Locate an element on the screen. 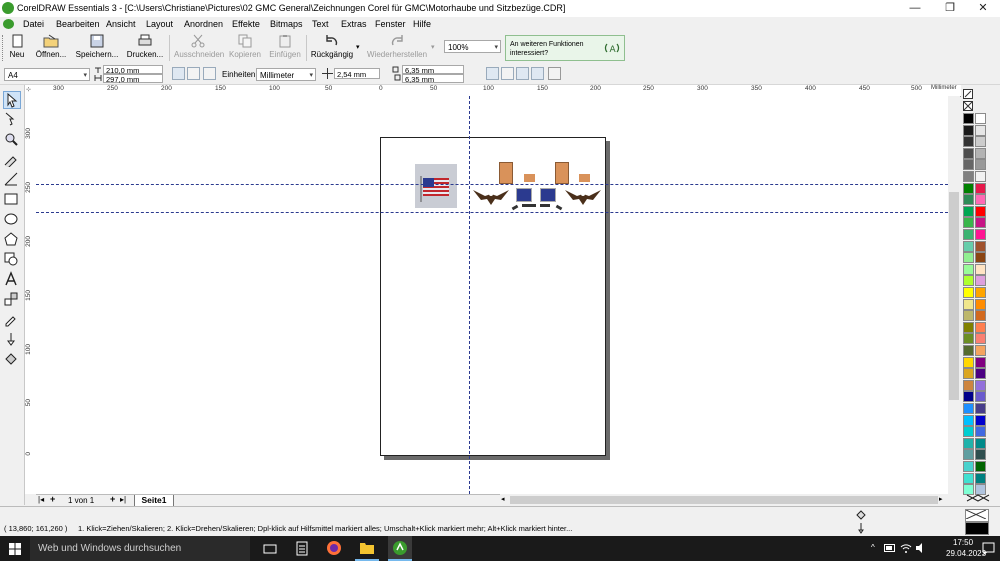  nudge-distance-input: 2,54 mm is located at coordinates (357, 73).